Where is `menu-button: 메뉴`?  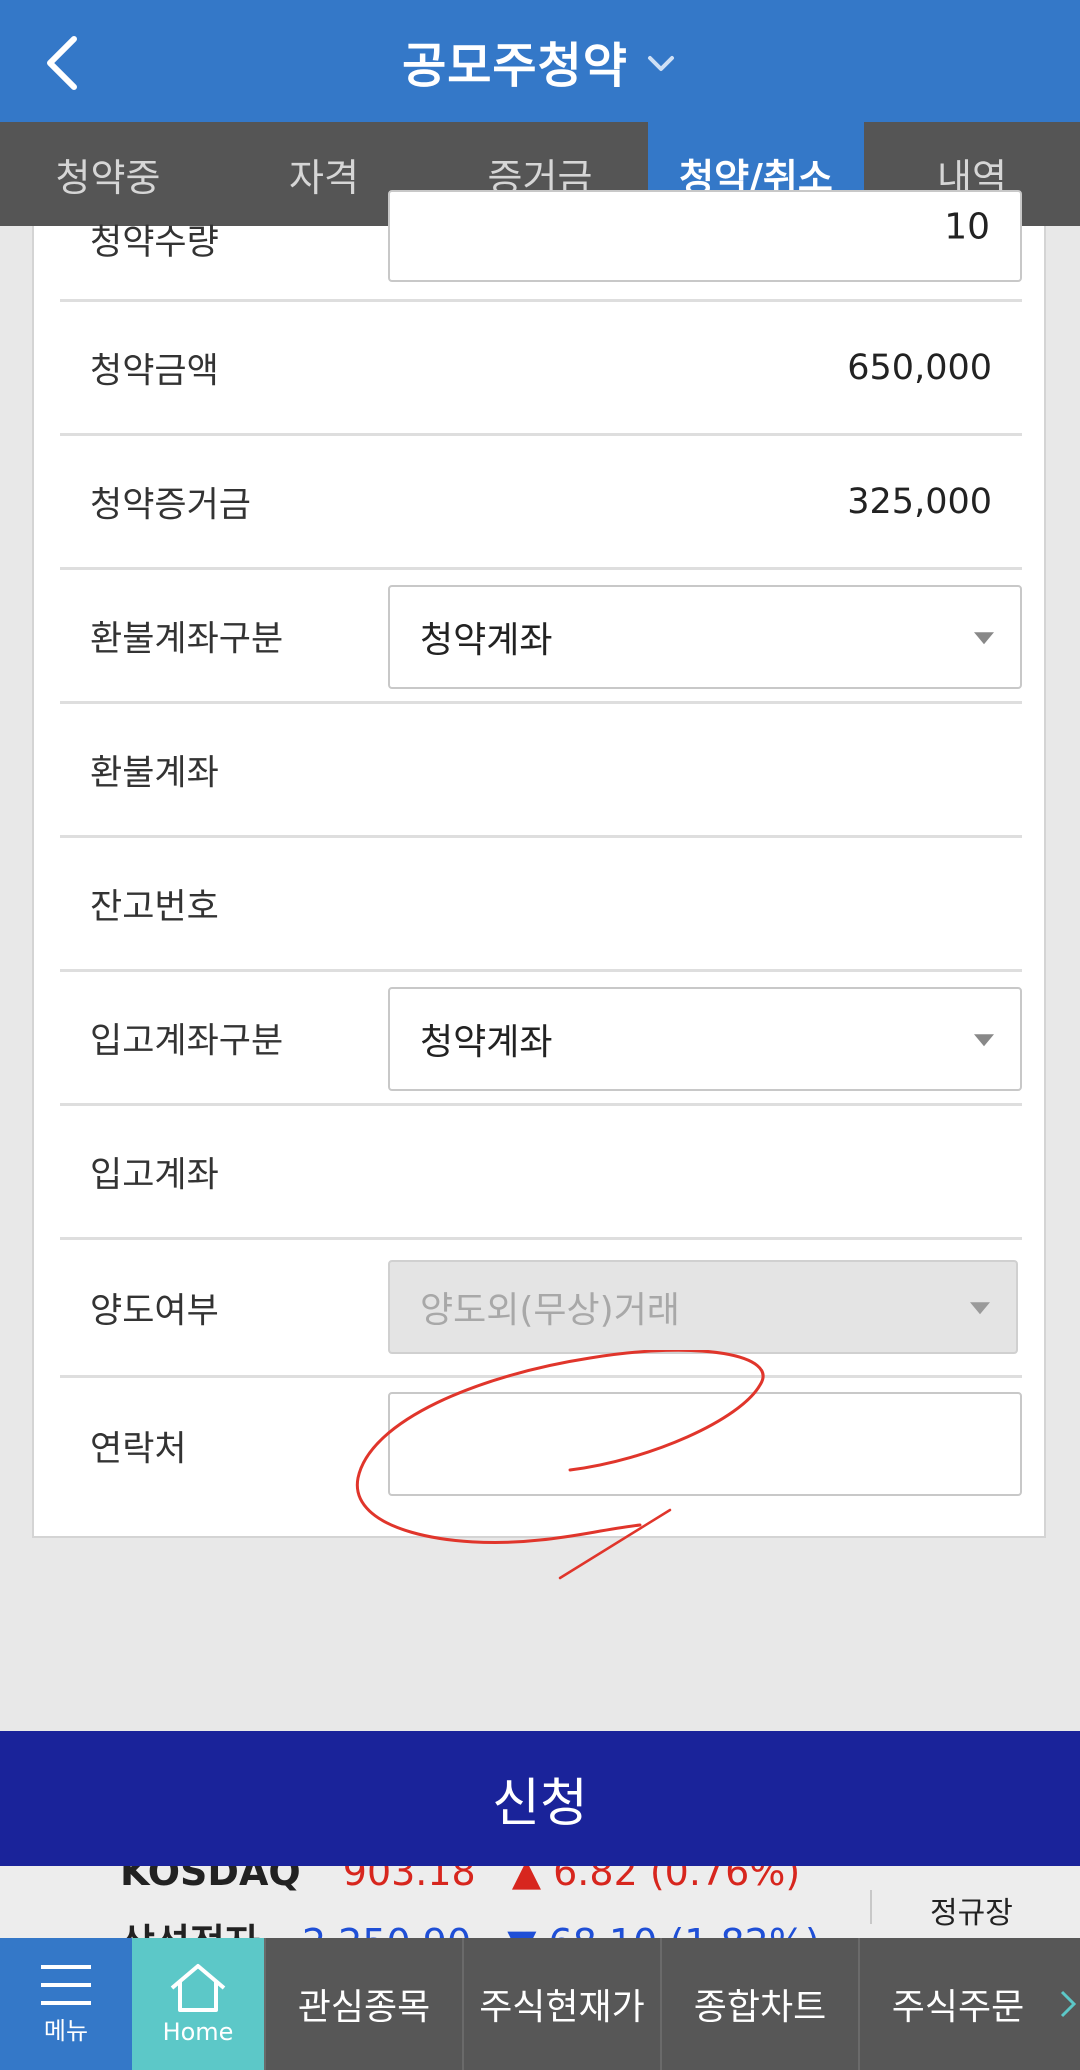 menu-button: 메뉴 is located at coordinates (66, 2004).